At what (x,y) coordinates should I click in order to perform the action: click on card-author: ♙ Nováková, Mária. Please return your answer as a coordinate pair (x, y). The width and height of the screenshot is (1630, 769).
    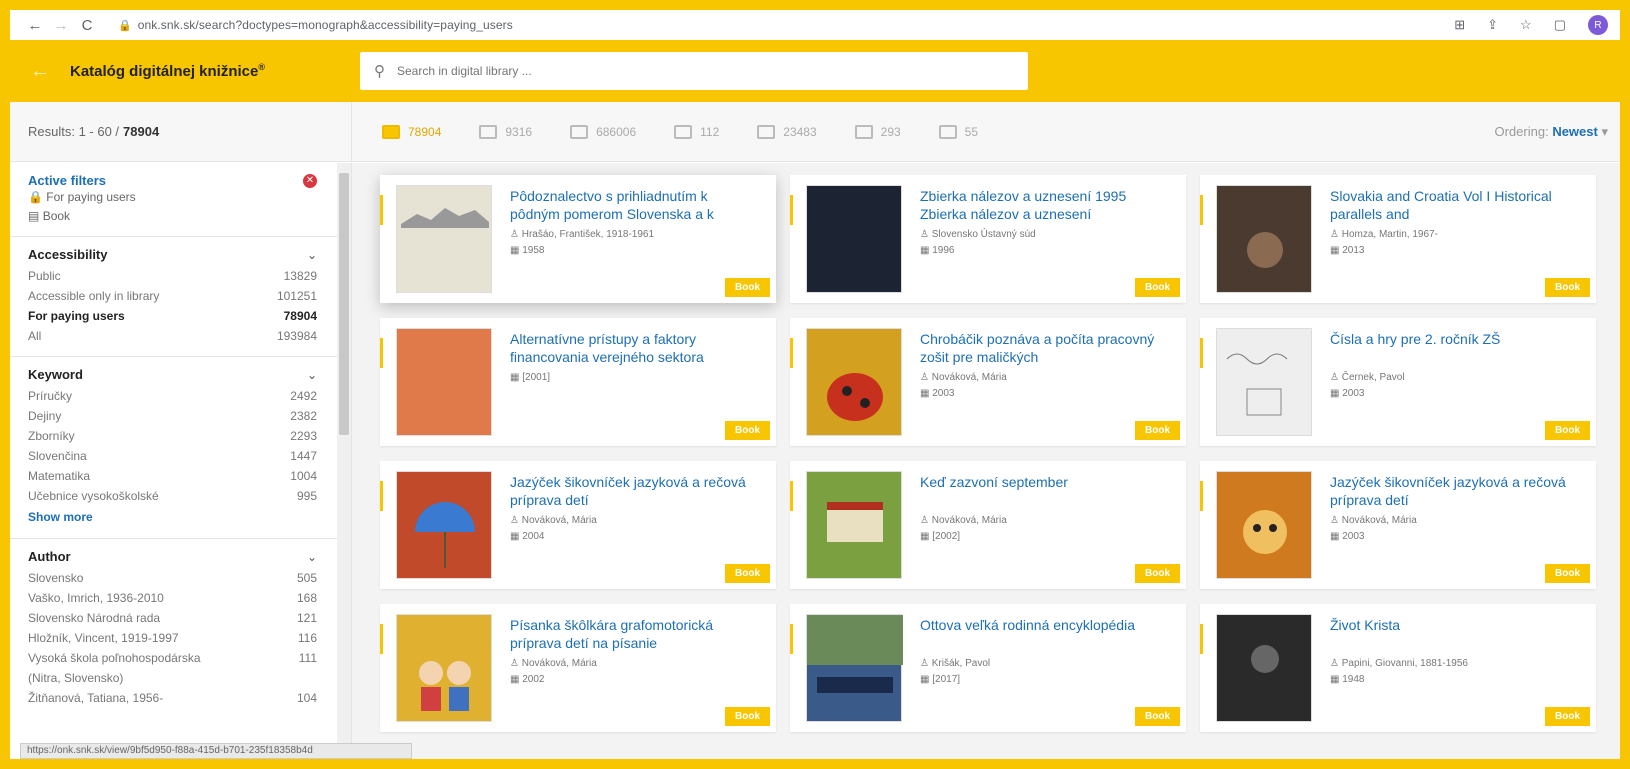
    Looking at the image, I should click on (1373, 520).